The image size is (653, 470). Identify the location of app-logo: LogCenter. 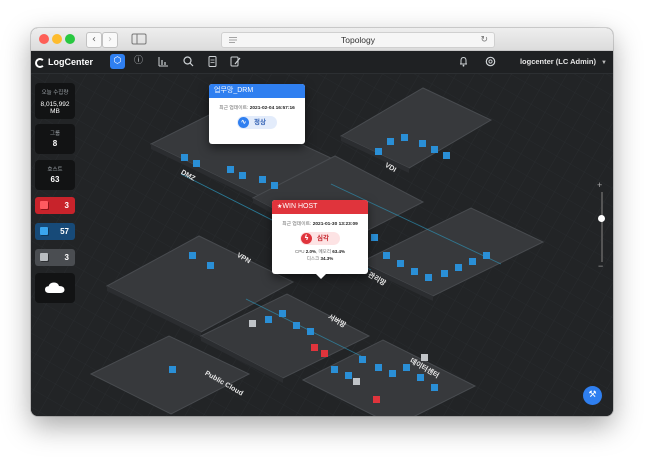
(64, 62).